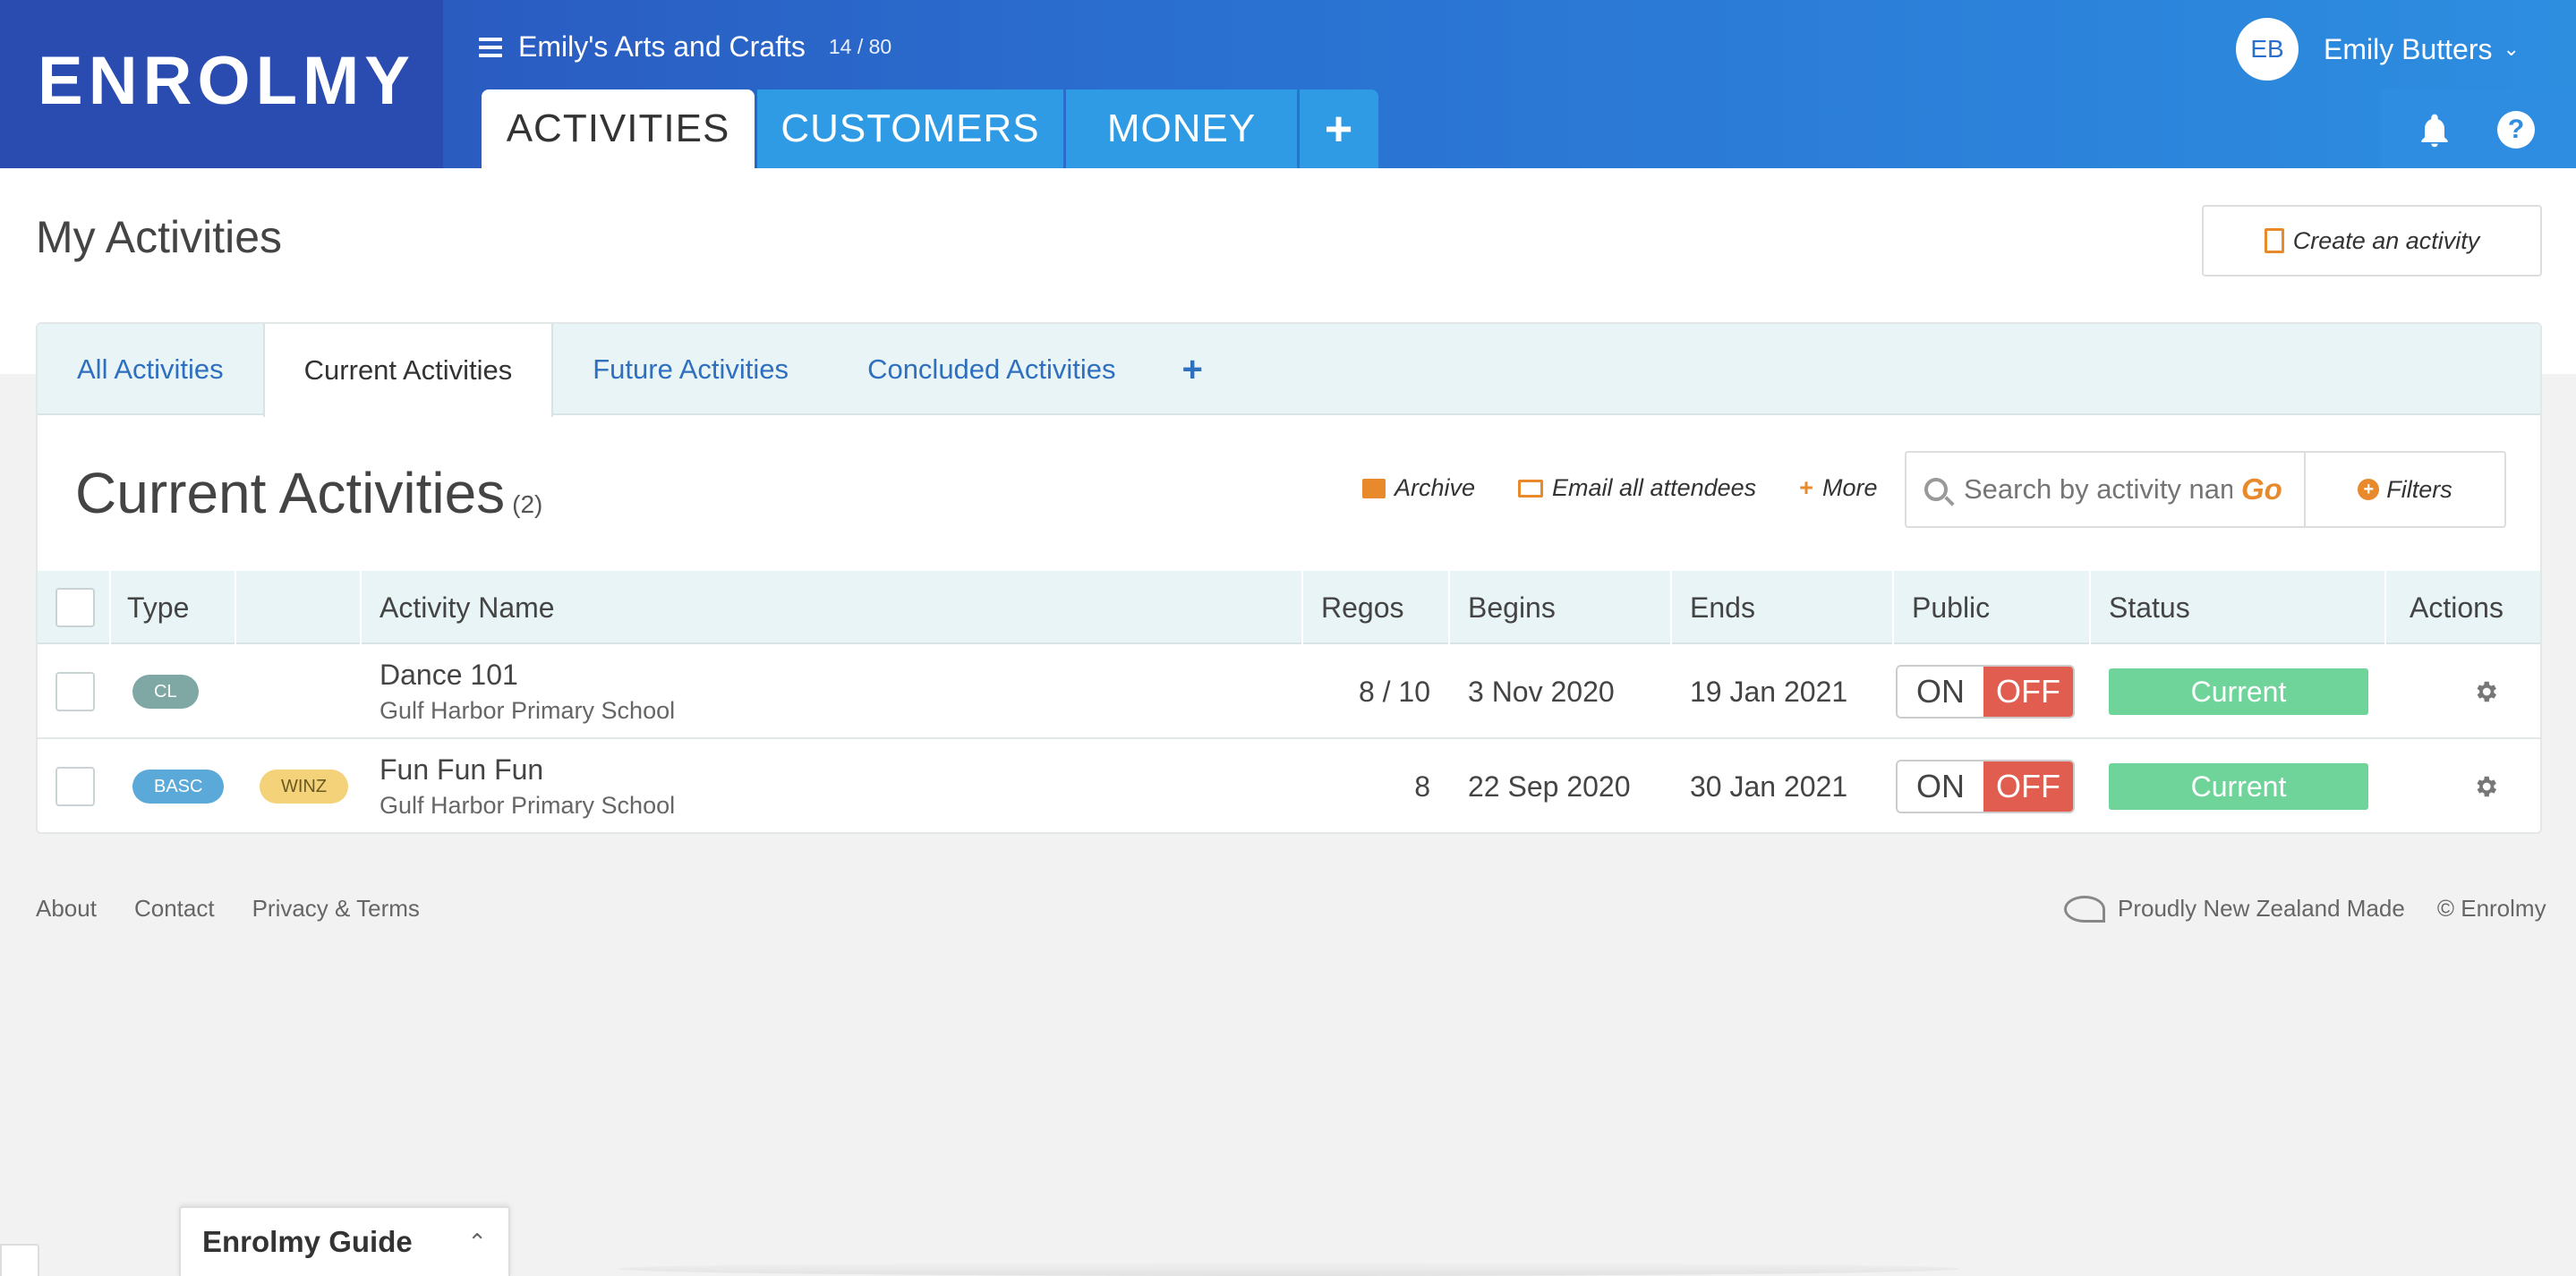 This screenshot has width=2576, height=1276. What do you see at coordinates (158, 608) in the screenshot?
I see `col-type: Type` at bounding box center [158, 608].